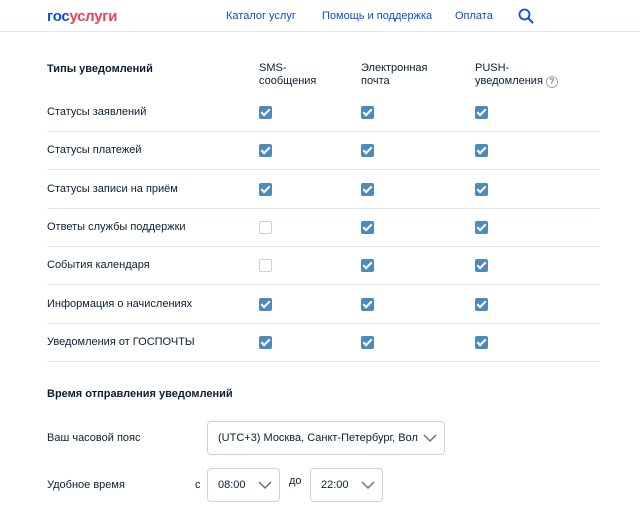 This screenshot has height=522, width=640. What do you see at coordinates (323, 190) in the screenshot?
I see `notification-row: Статусы записи на приём` at bounding box center [323, 190].